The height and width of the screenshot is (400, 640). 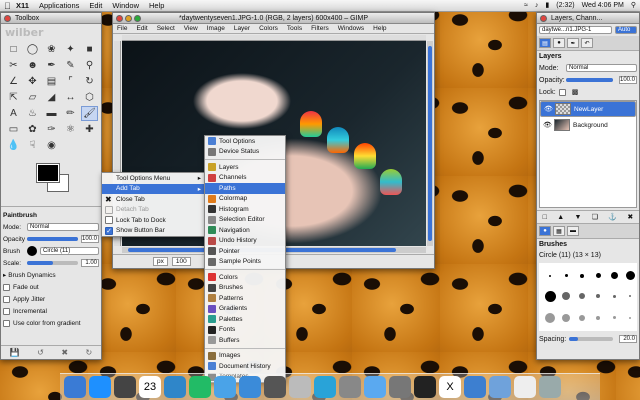 What do you see at coordinates (545, 217) in the screenshot?
I see `new-layer-icon: □` at bounding box center [545, 217].